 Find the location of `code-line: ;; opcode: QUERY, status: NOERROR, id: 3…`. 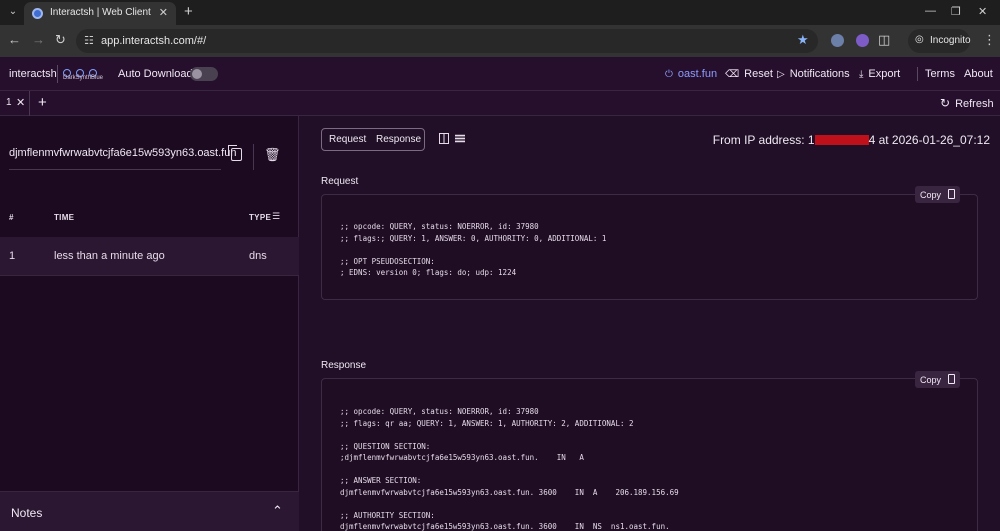

code-line: ;; opcode: QUERY, status: NOERROR, id: 3… is located at coordinates (439, 226).